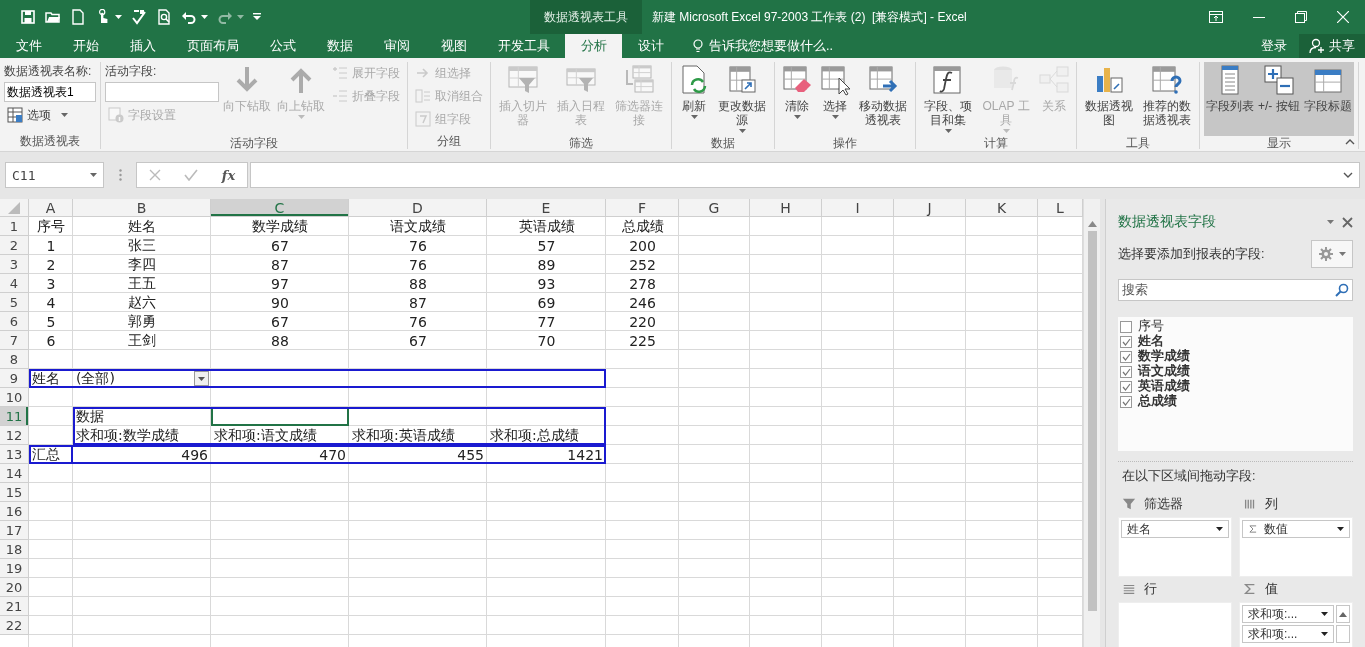 Image resolution: width=1365 pixels, height=647 pixels. I want to click on dropdown-button, so click(201, 378).